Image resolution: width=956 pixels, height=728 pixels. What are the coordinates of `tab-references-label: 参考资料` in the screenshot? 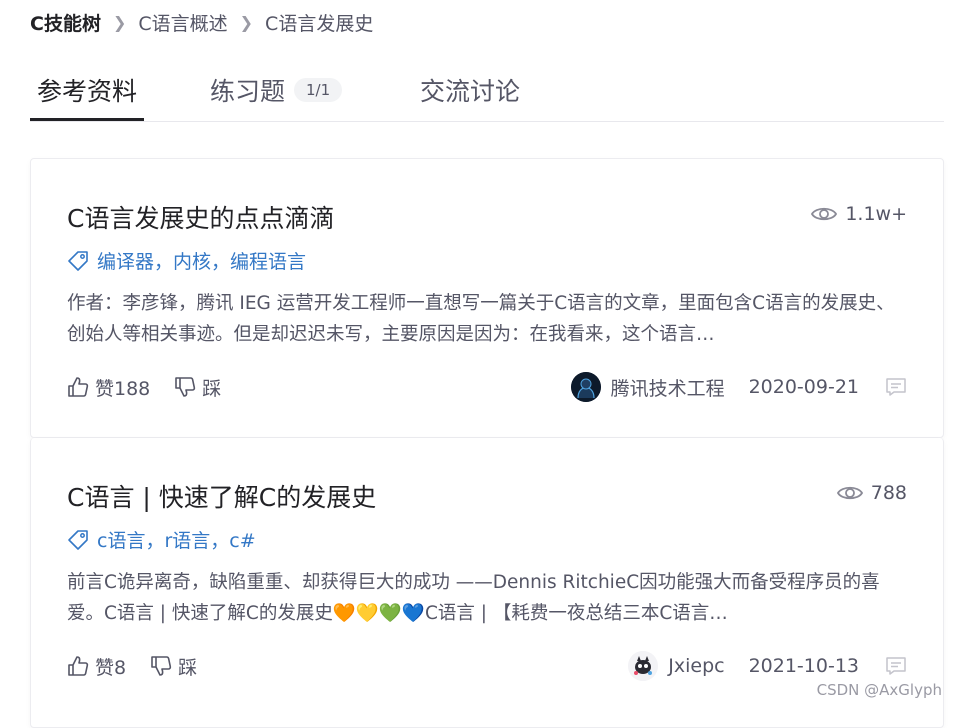 It's located at (86, 91).